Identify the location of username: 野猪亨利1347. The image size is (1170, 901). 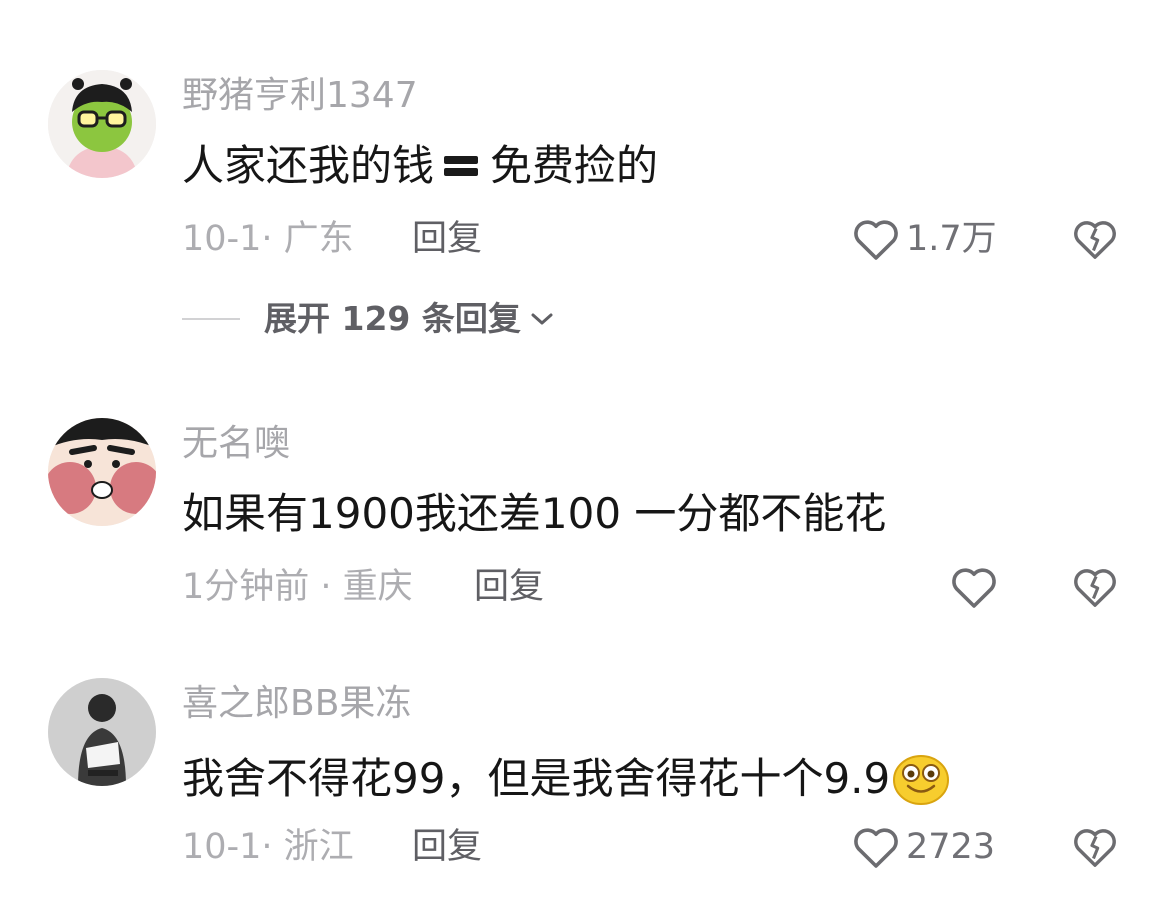
(300, 96).